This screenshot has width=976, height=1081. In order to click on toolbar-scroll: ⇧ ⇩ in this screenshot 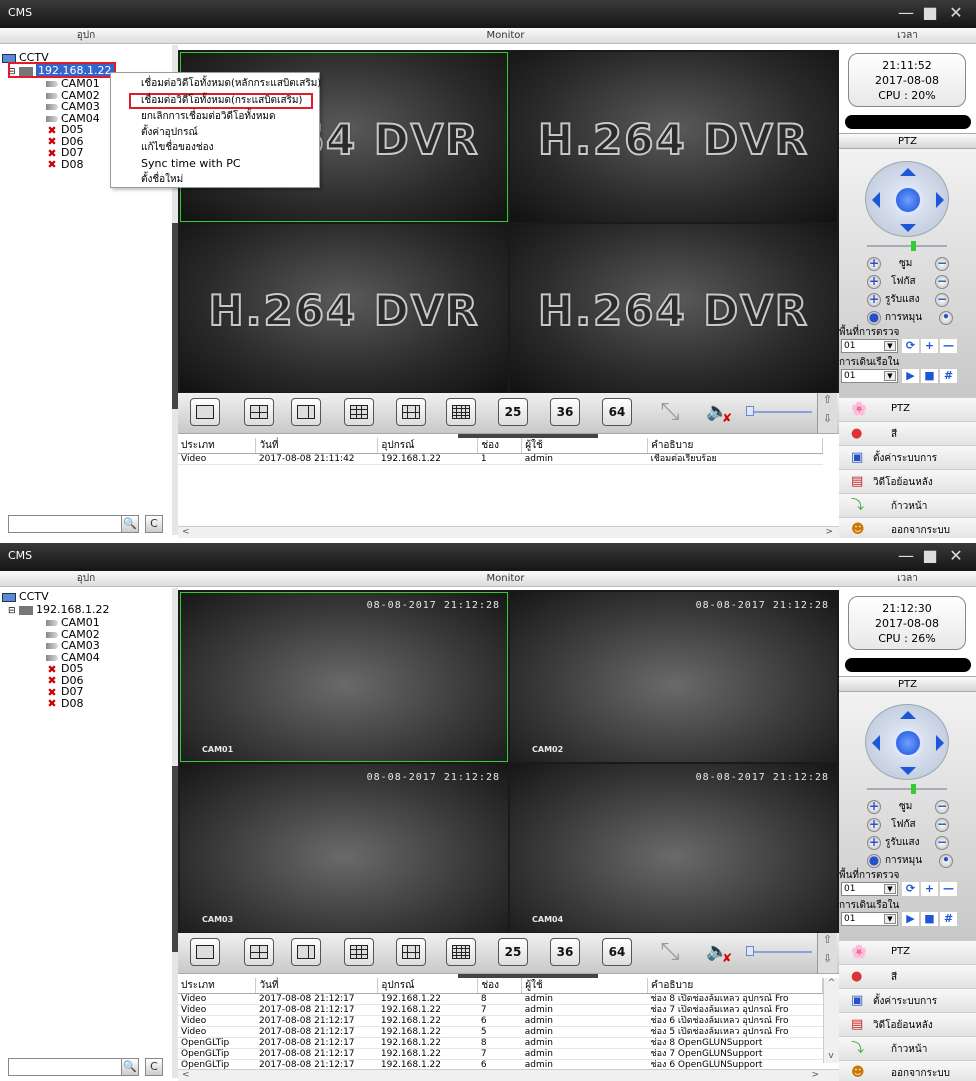, I will do `click(827, 953)`.